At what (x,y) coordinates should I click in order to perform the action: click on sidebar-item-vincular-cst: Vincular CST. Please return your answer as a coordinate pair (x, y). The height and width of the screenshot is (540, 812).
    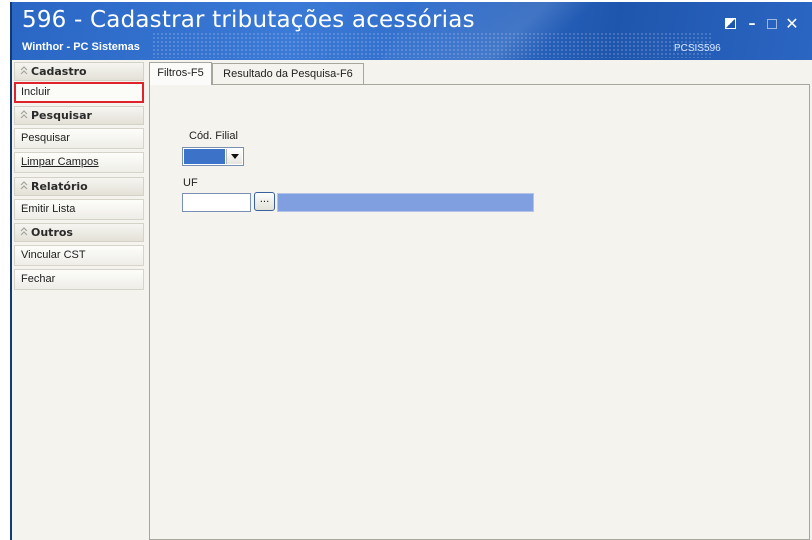
    Looking at the image, I should click on (79, 255).